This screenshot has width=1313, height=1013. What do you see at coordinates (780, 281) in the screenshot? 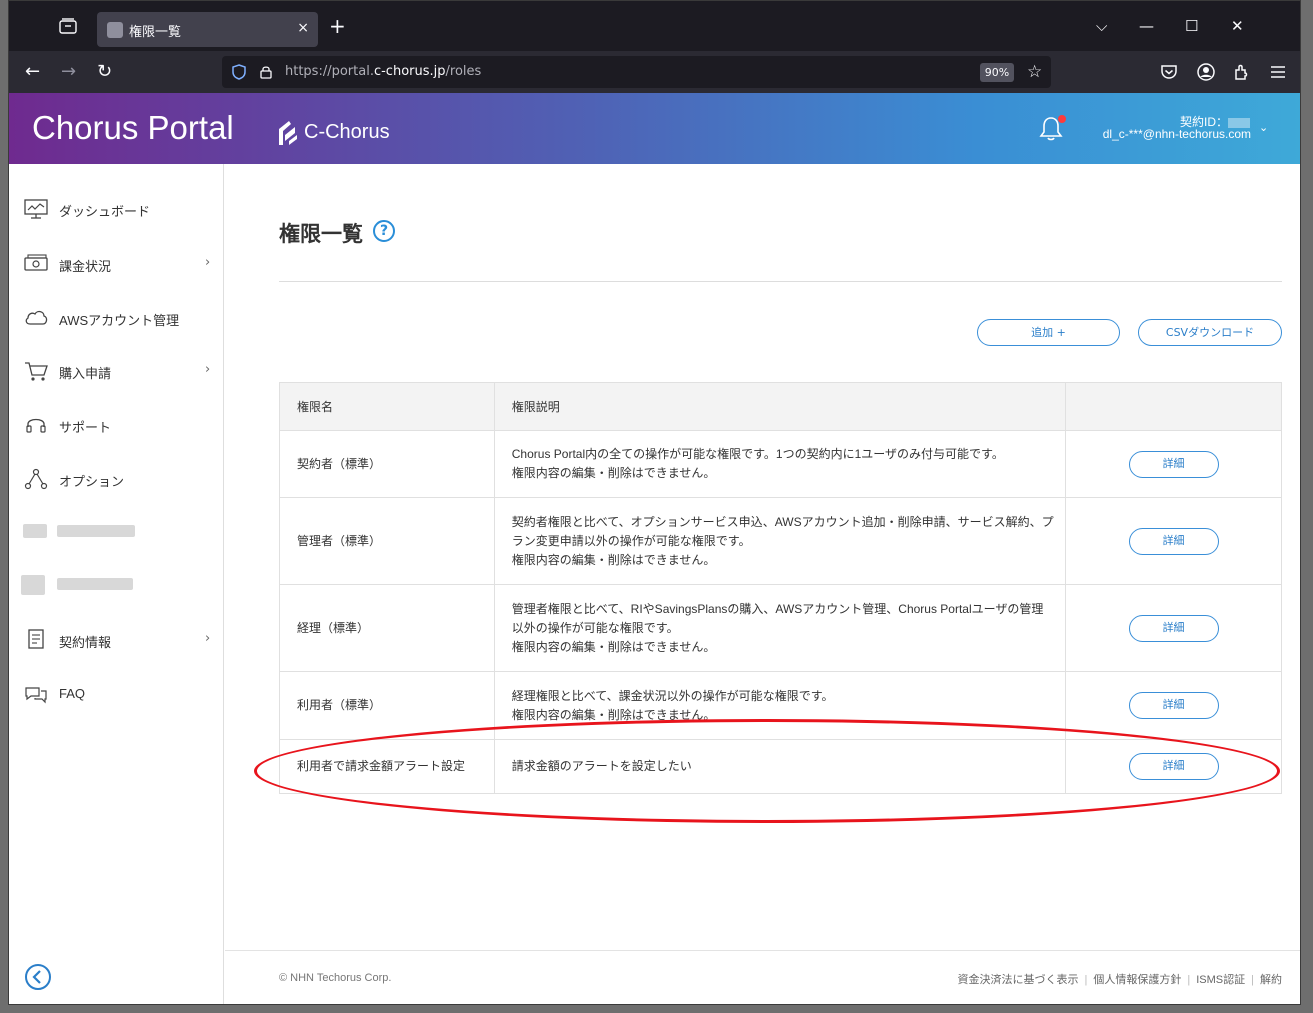
I see `divider` at bounding box center [780, 281].